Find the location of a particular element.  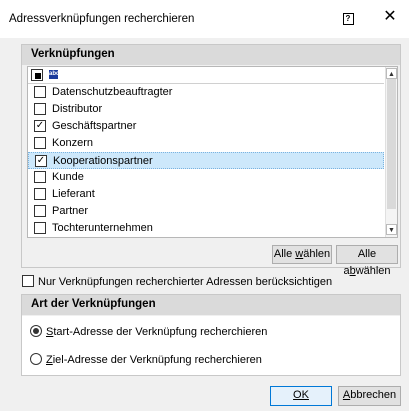

target-address-label-u: Z is located at coordinates (49, 360).